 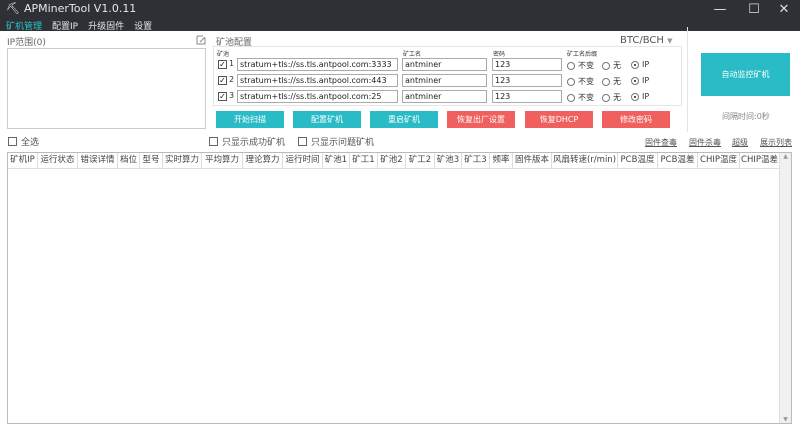 I want to click on column-header: CHIP温差, so click(x=760, y=160).